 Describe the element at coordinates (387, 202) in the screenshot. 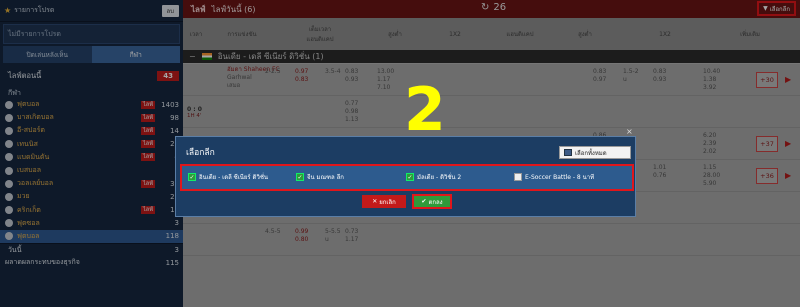

I see `cancel-label: ยกเลิก` at that location.